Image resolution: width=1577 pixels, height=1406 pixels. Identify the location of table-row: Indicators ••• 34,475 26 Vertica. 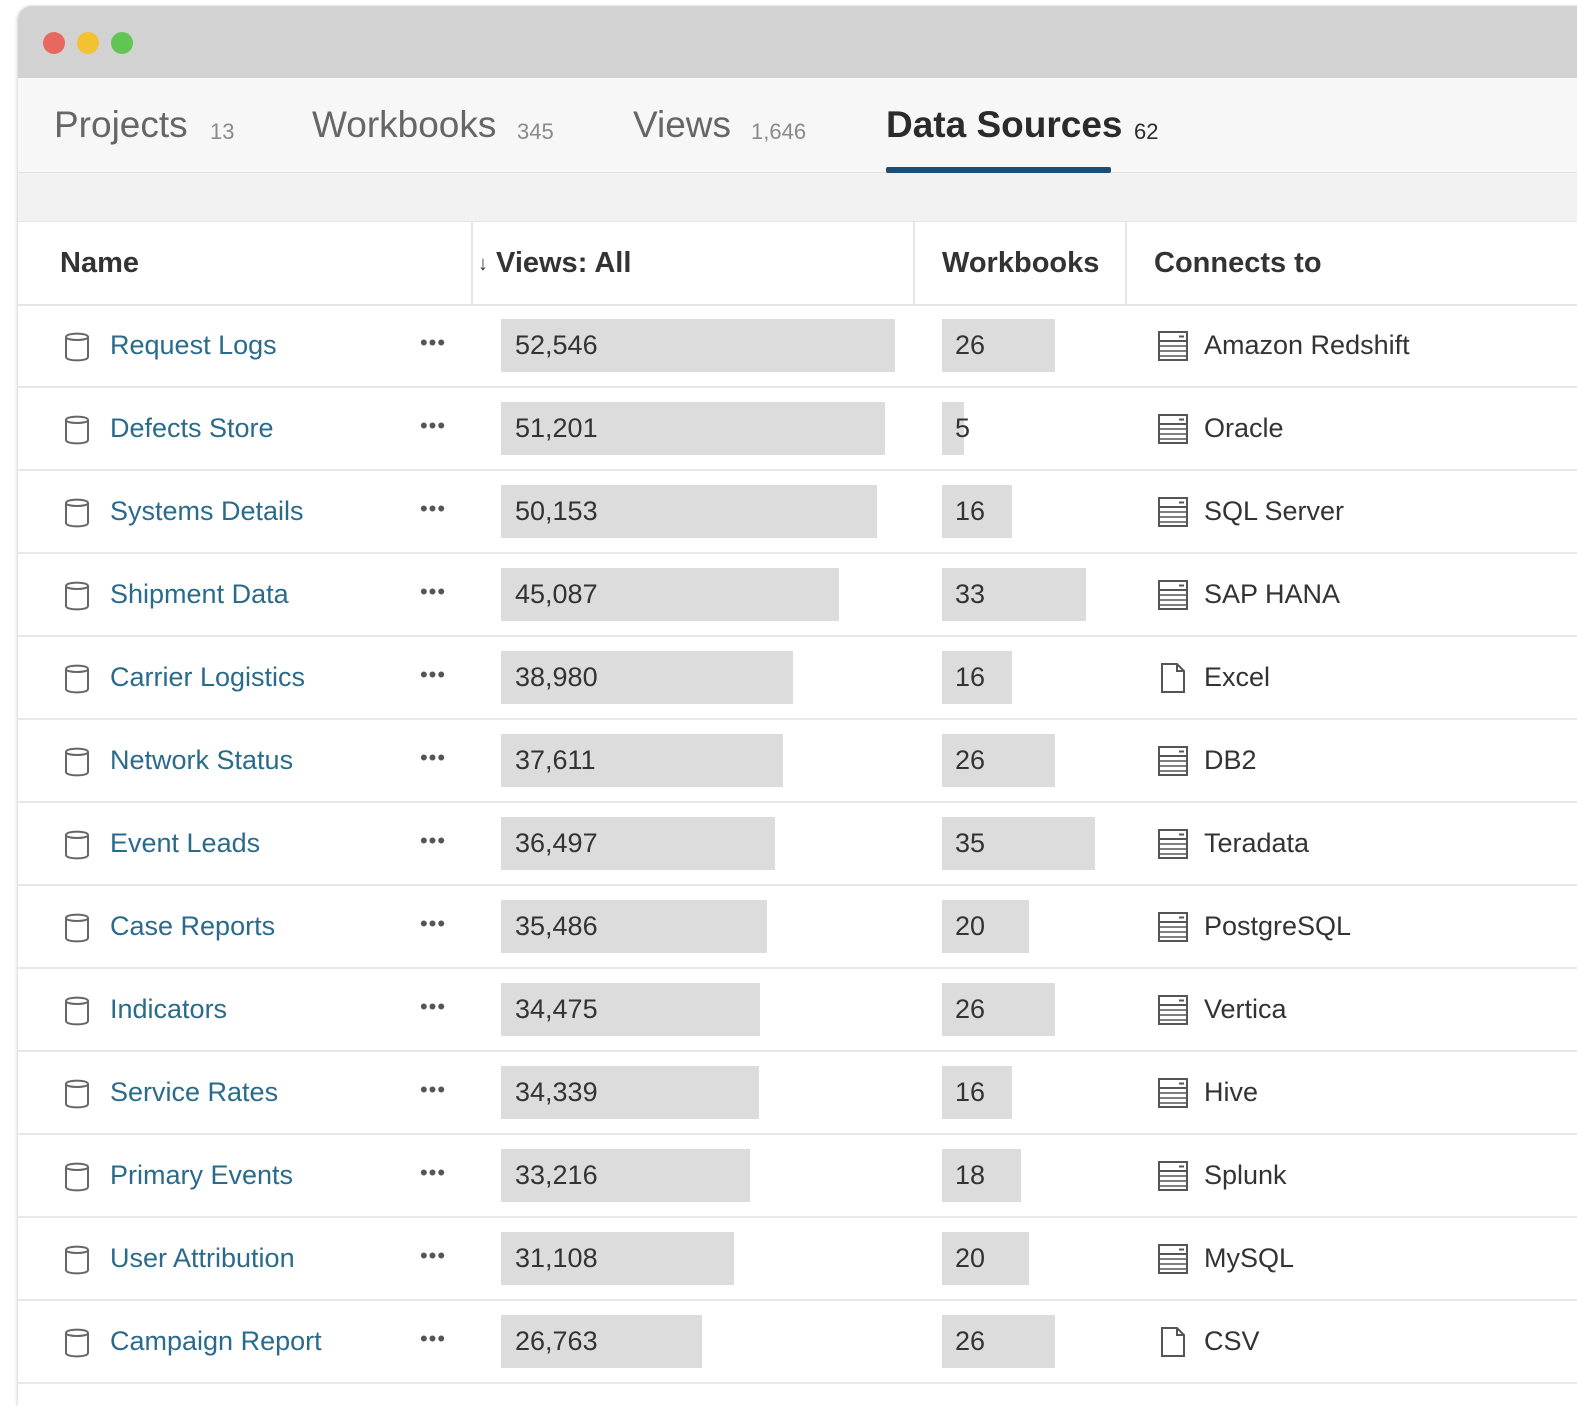
(797, 1010).